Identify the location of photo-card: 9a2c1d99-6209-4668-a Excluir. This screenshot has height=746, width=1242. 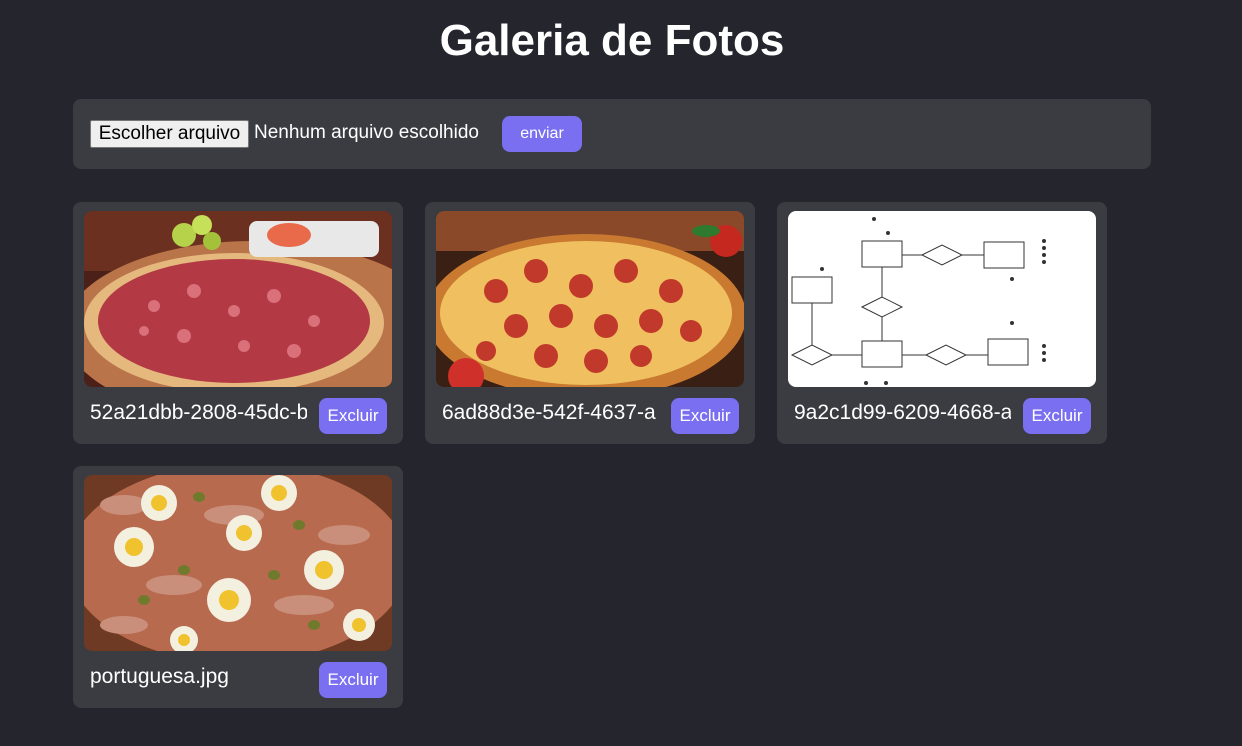
(942, 323).